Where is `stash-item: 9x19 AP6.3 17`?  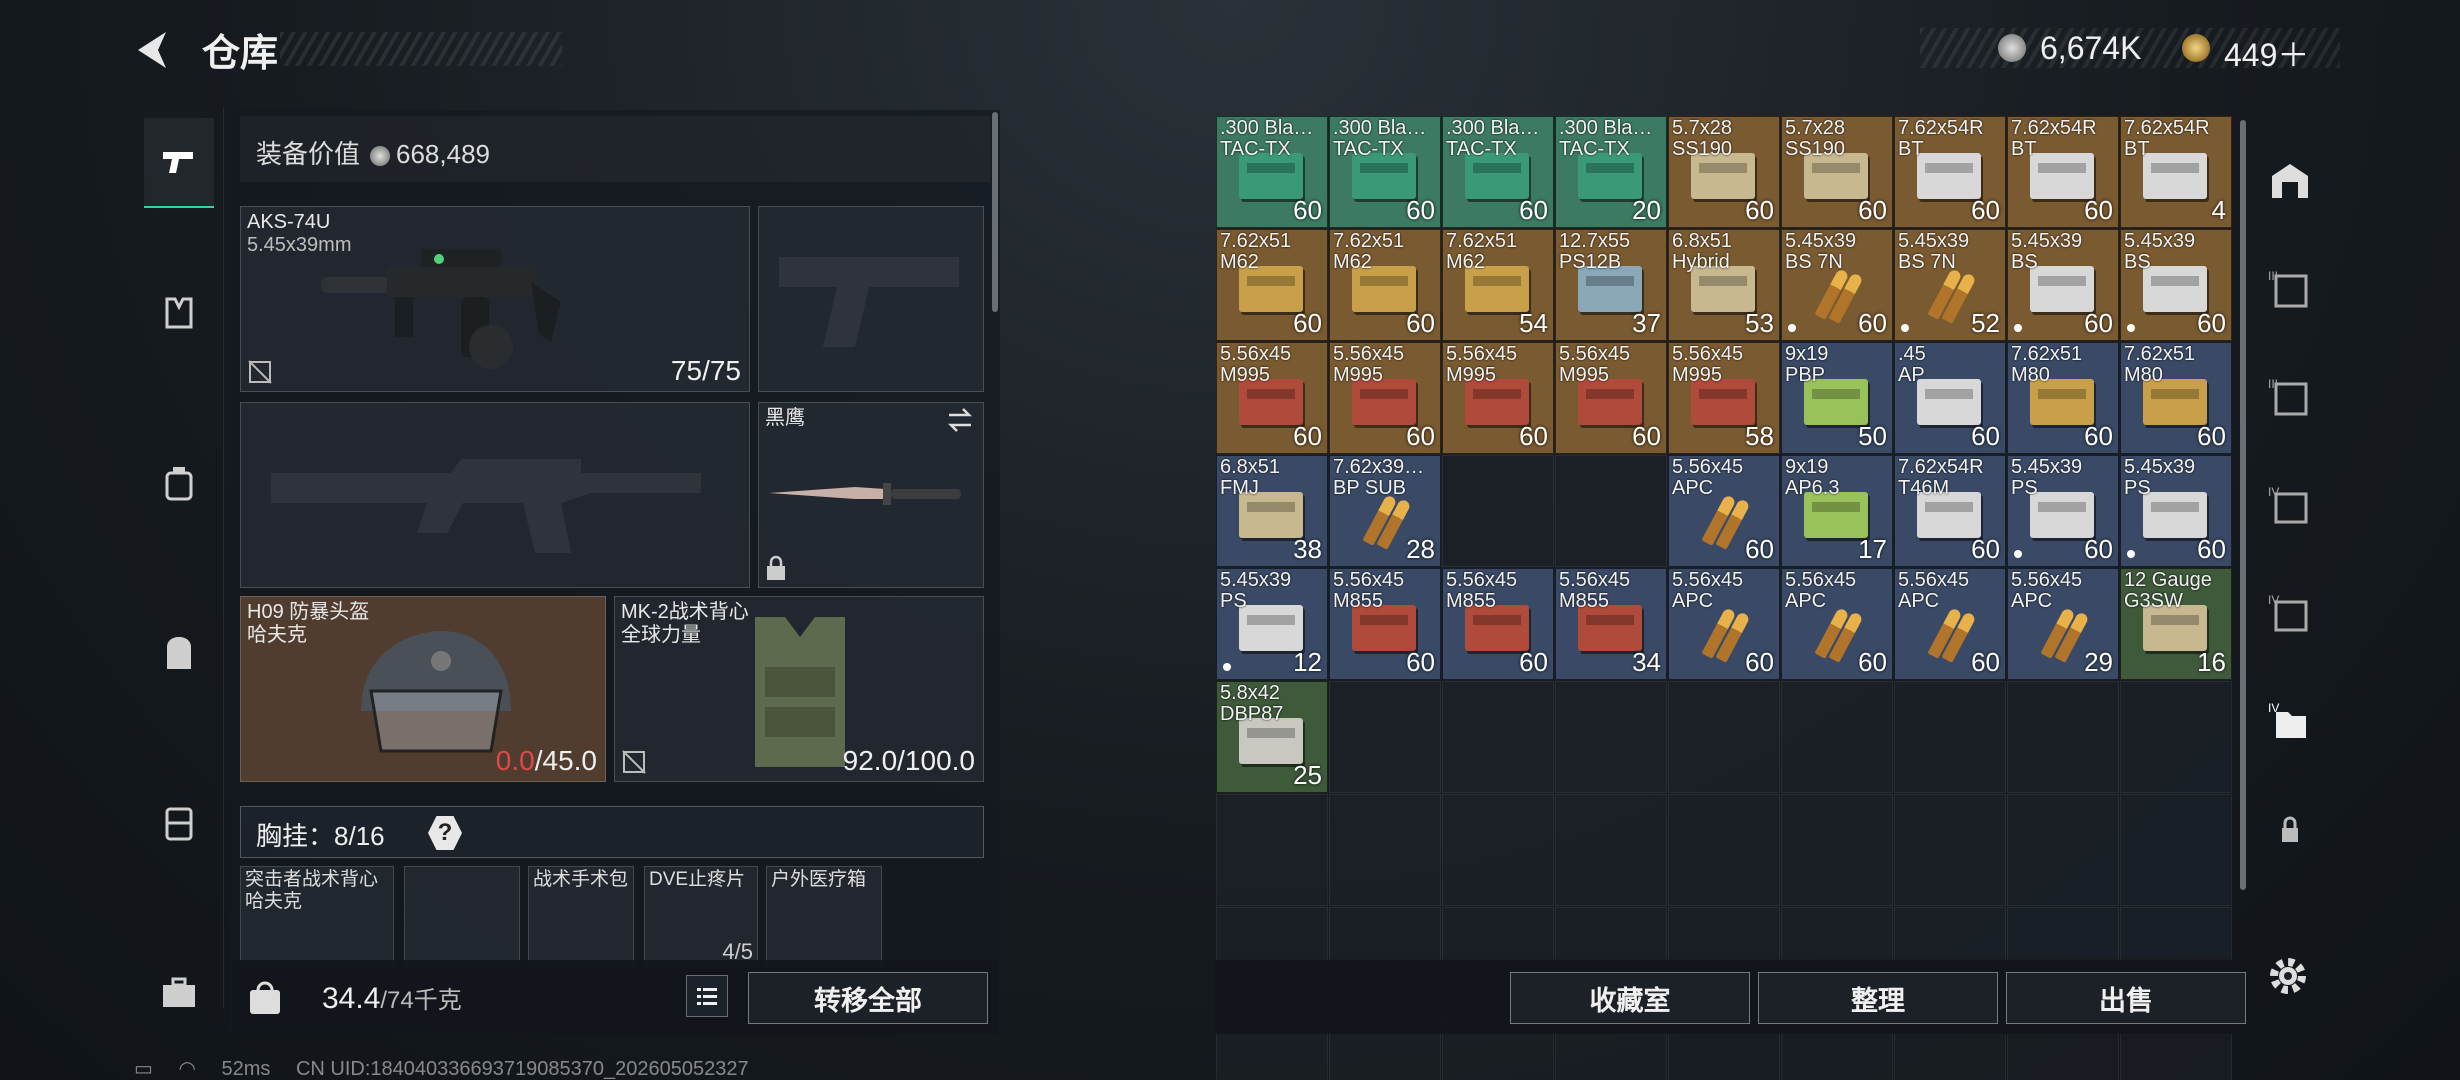 stash-item: 9x19 AP6.3 17 is located at coordinates (1837, 511).